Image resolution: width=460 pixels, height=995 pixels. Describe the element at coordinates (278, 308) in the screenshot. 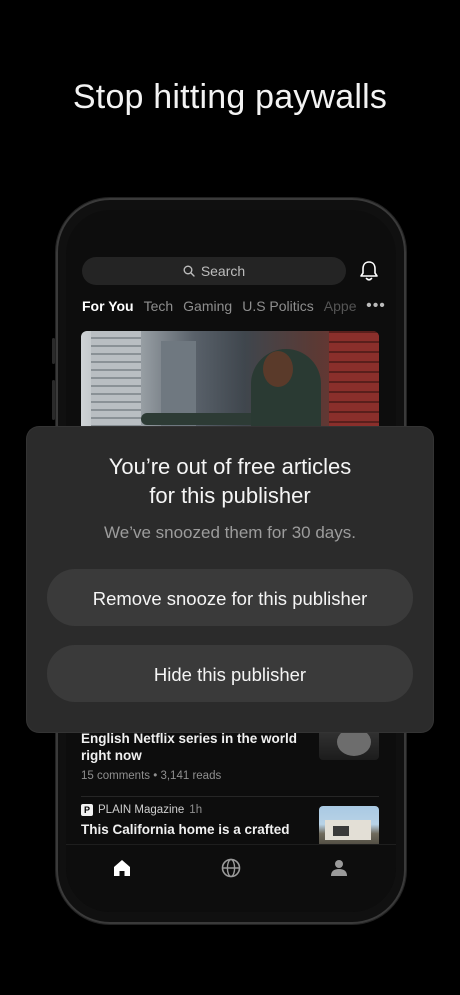

I see `tab-us-politics: U.S Politics` at that location.